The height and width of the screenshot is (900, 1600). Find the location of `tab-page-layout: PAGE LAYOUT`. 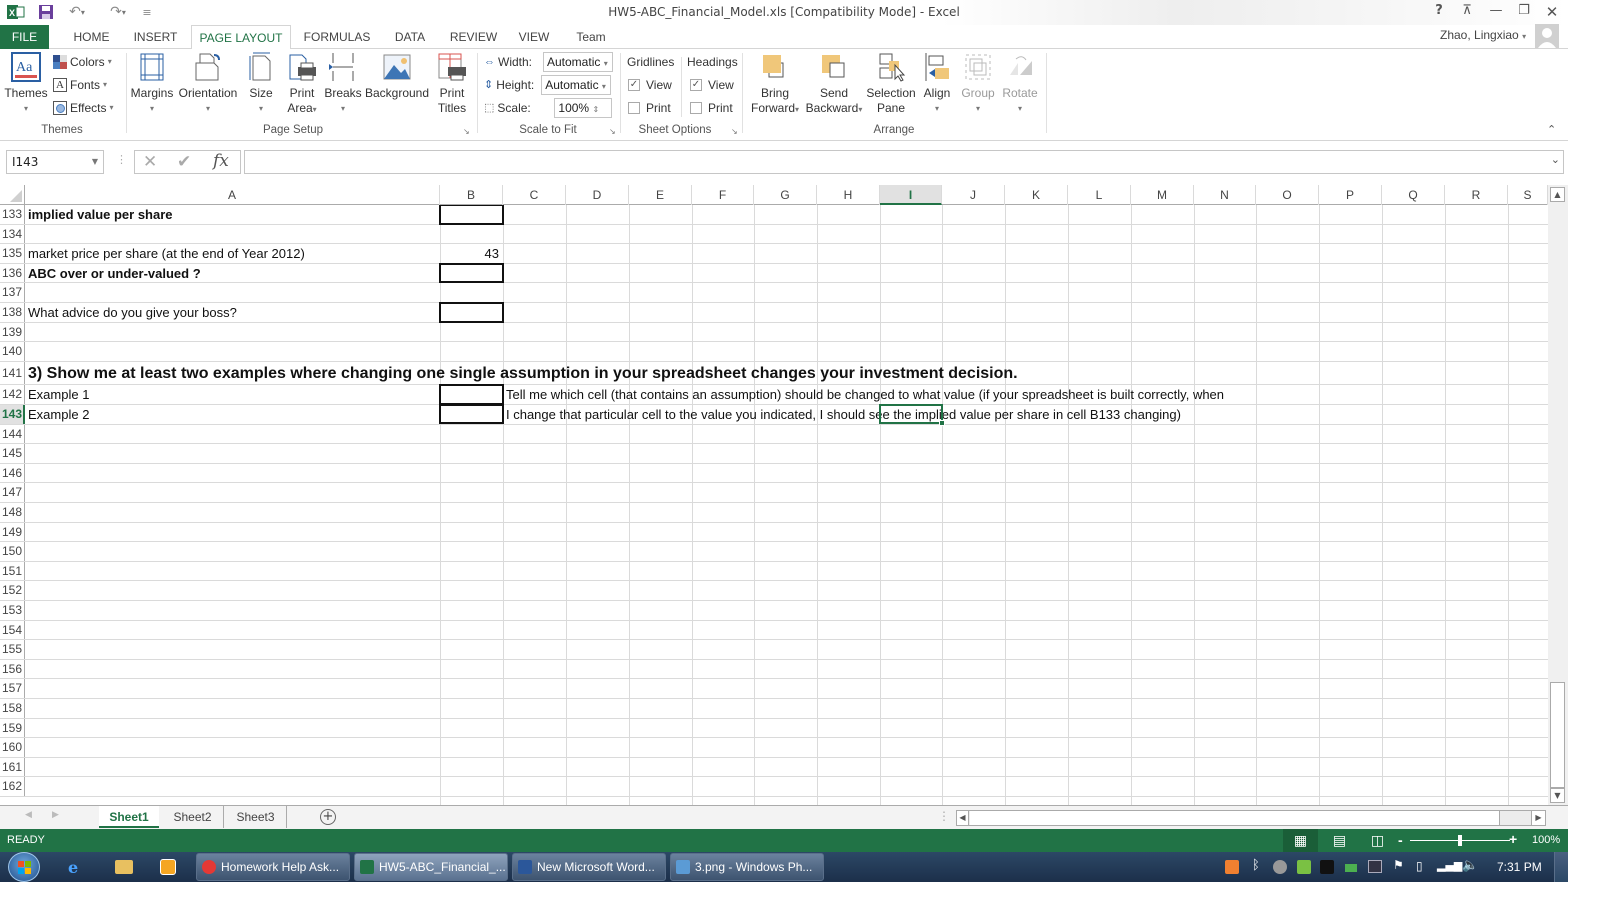

tab-page-layout: PAGE LAYOUT is located at coordinates (241, 37).